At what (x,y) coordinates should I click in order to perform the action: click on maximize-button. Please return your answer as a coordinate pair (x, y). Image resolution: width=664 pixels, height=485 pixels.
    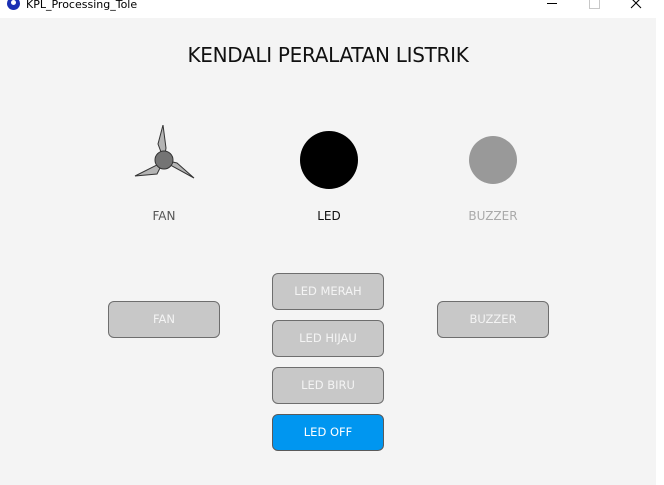
    Looking at the image, I should click on (594, 6).